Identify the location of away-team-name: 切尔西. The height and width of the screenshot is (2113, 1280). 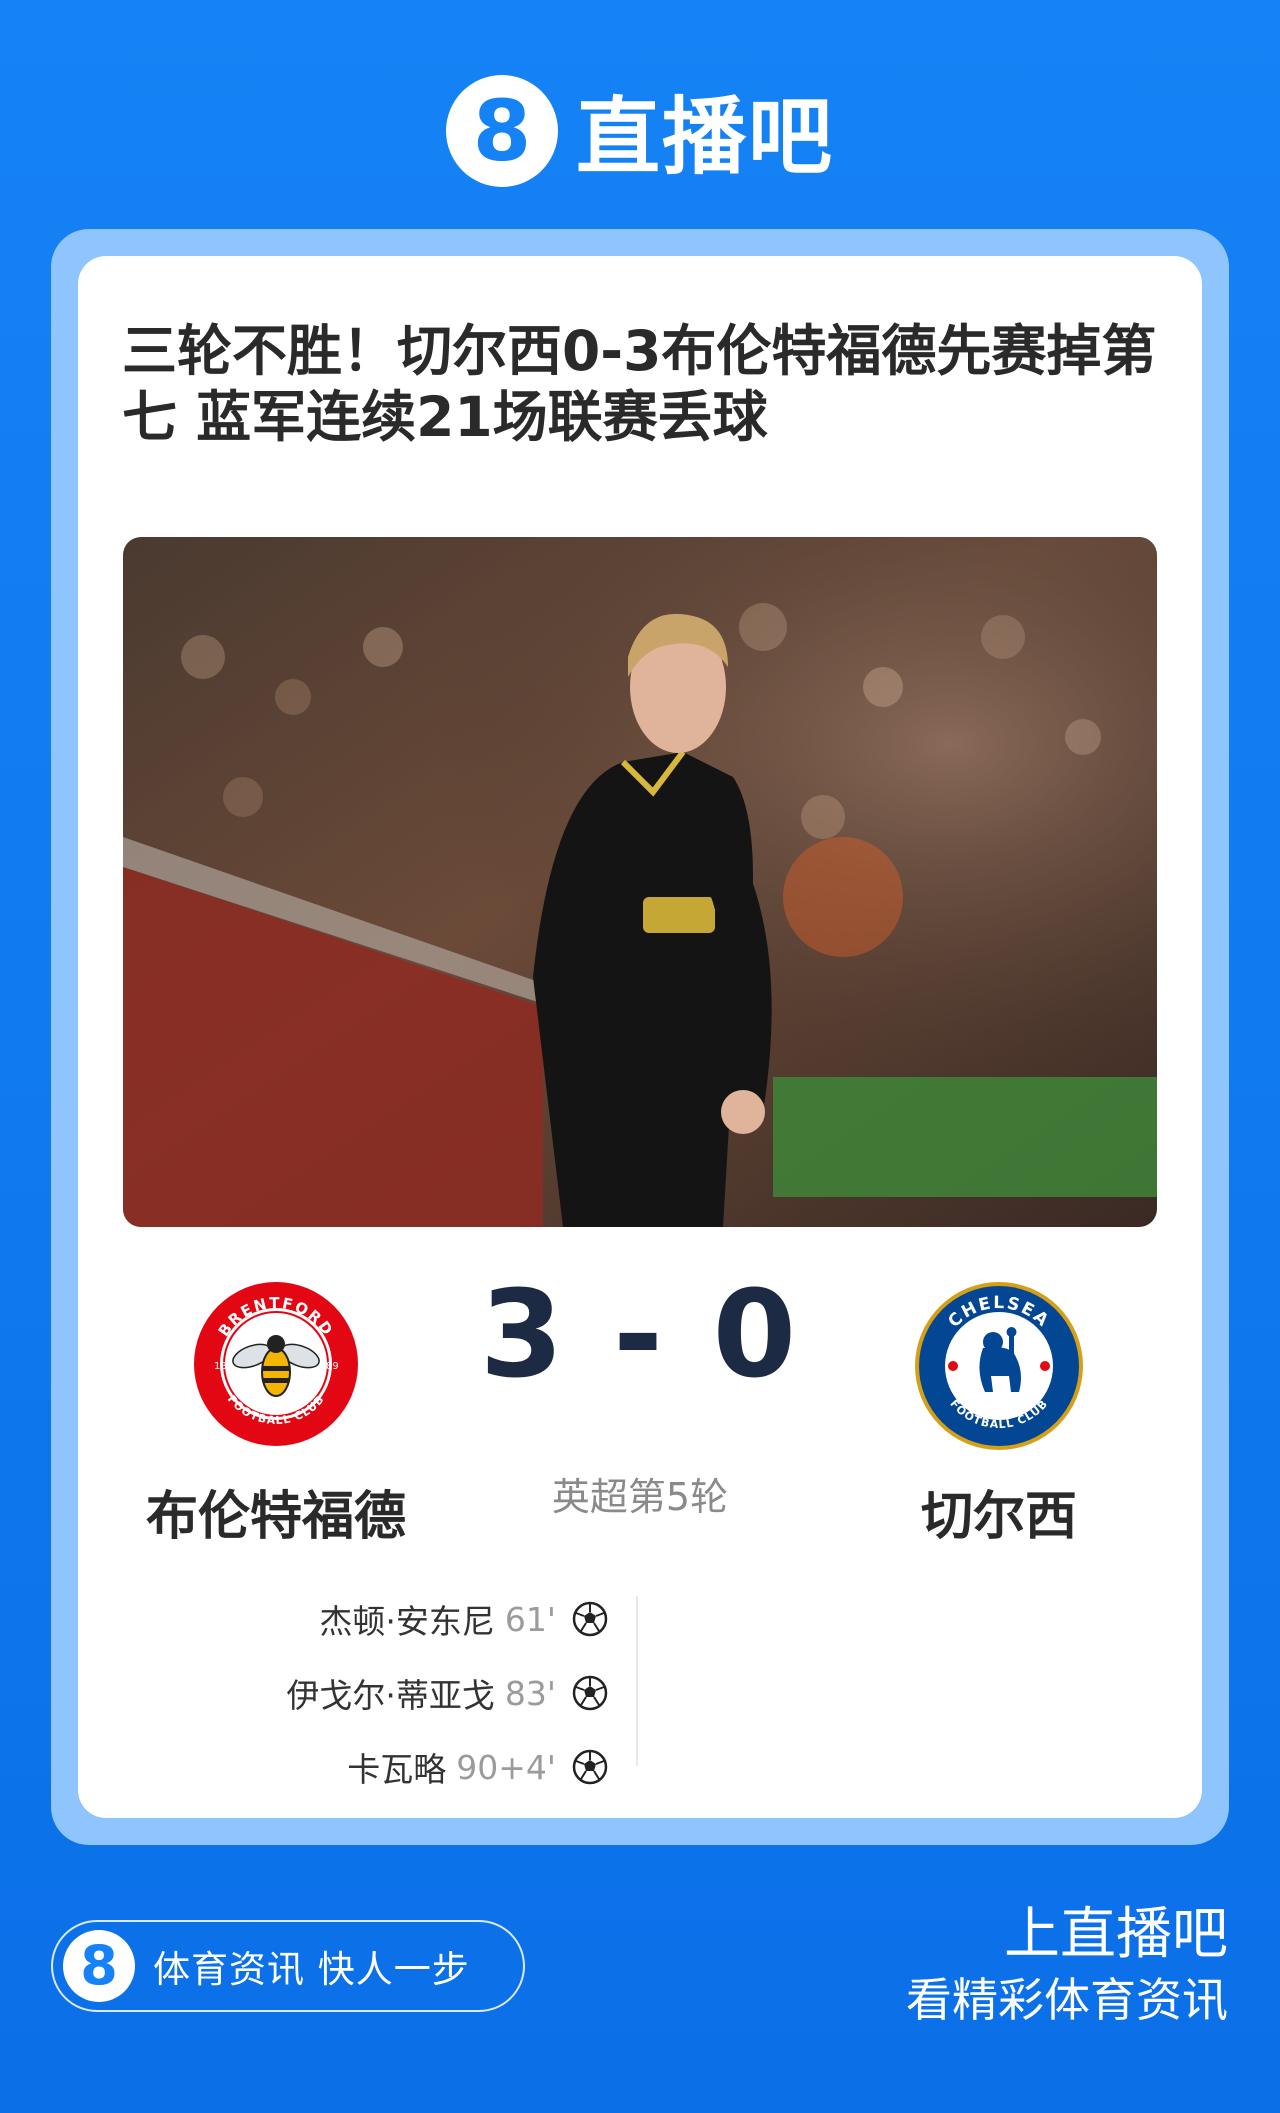
(998, 1517).